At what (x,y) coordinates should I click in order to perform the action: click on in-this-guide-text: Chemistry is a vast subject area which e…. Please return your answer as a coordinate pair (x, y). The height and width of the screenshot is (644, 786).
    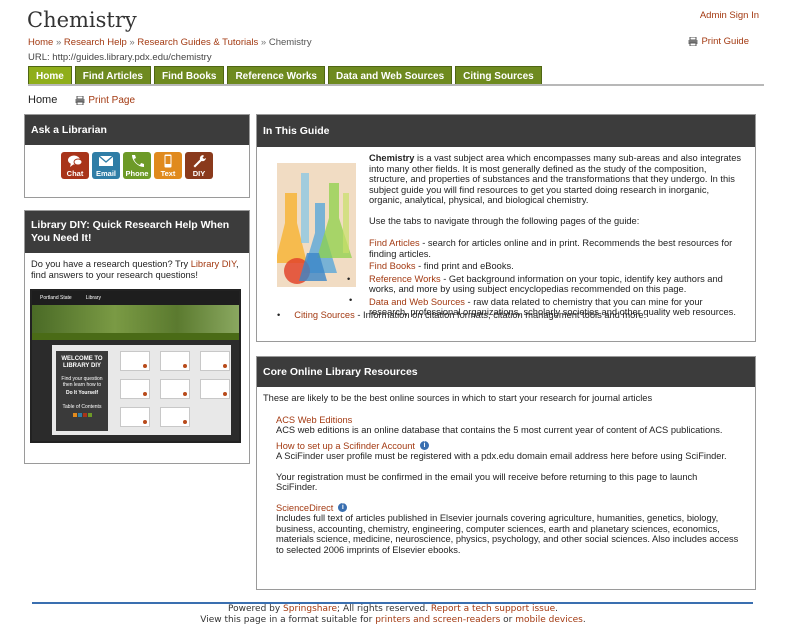
    Looking at the image, I should click on (545, 236).